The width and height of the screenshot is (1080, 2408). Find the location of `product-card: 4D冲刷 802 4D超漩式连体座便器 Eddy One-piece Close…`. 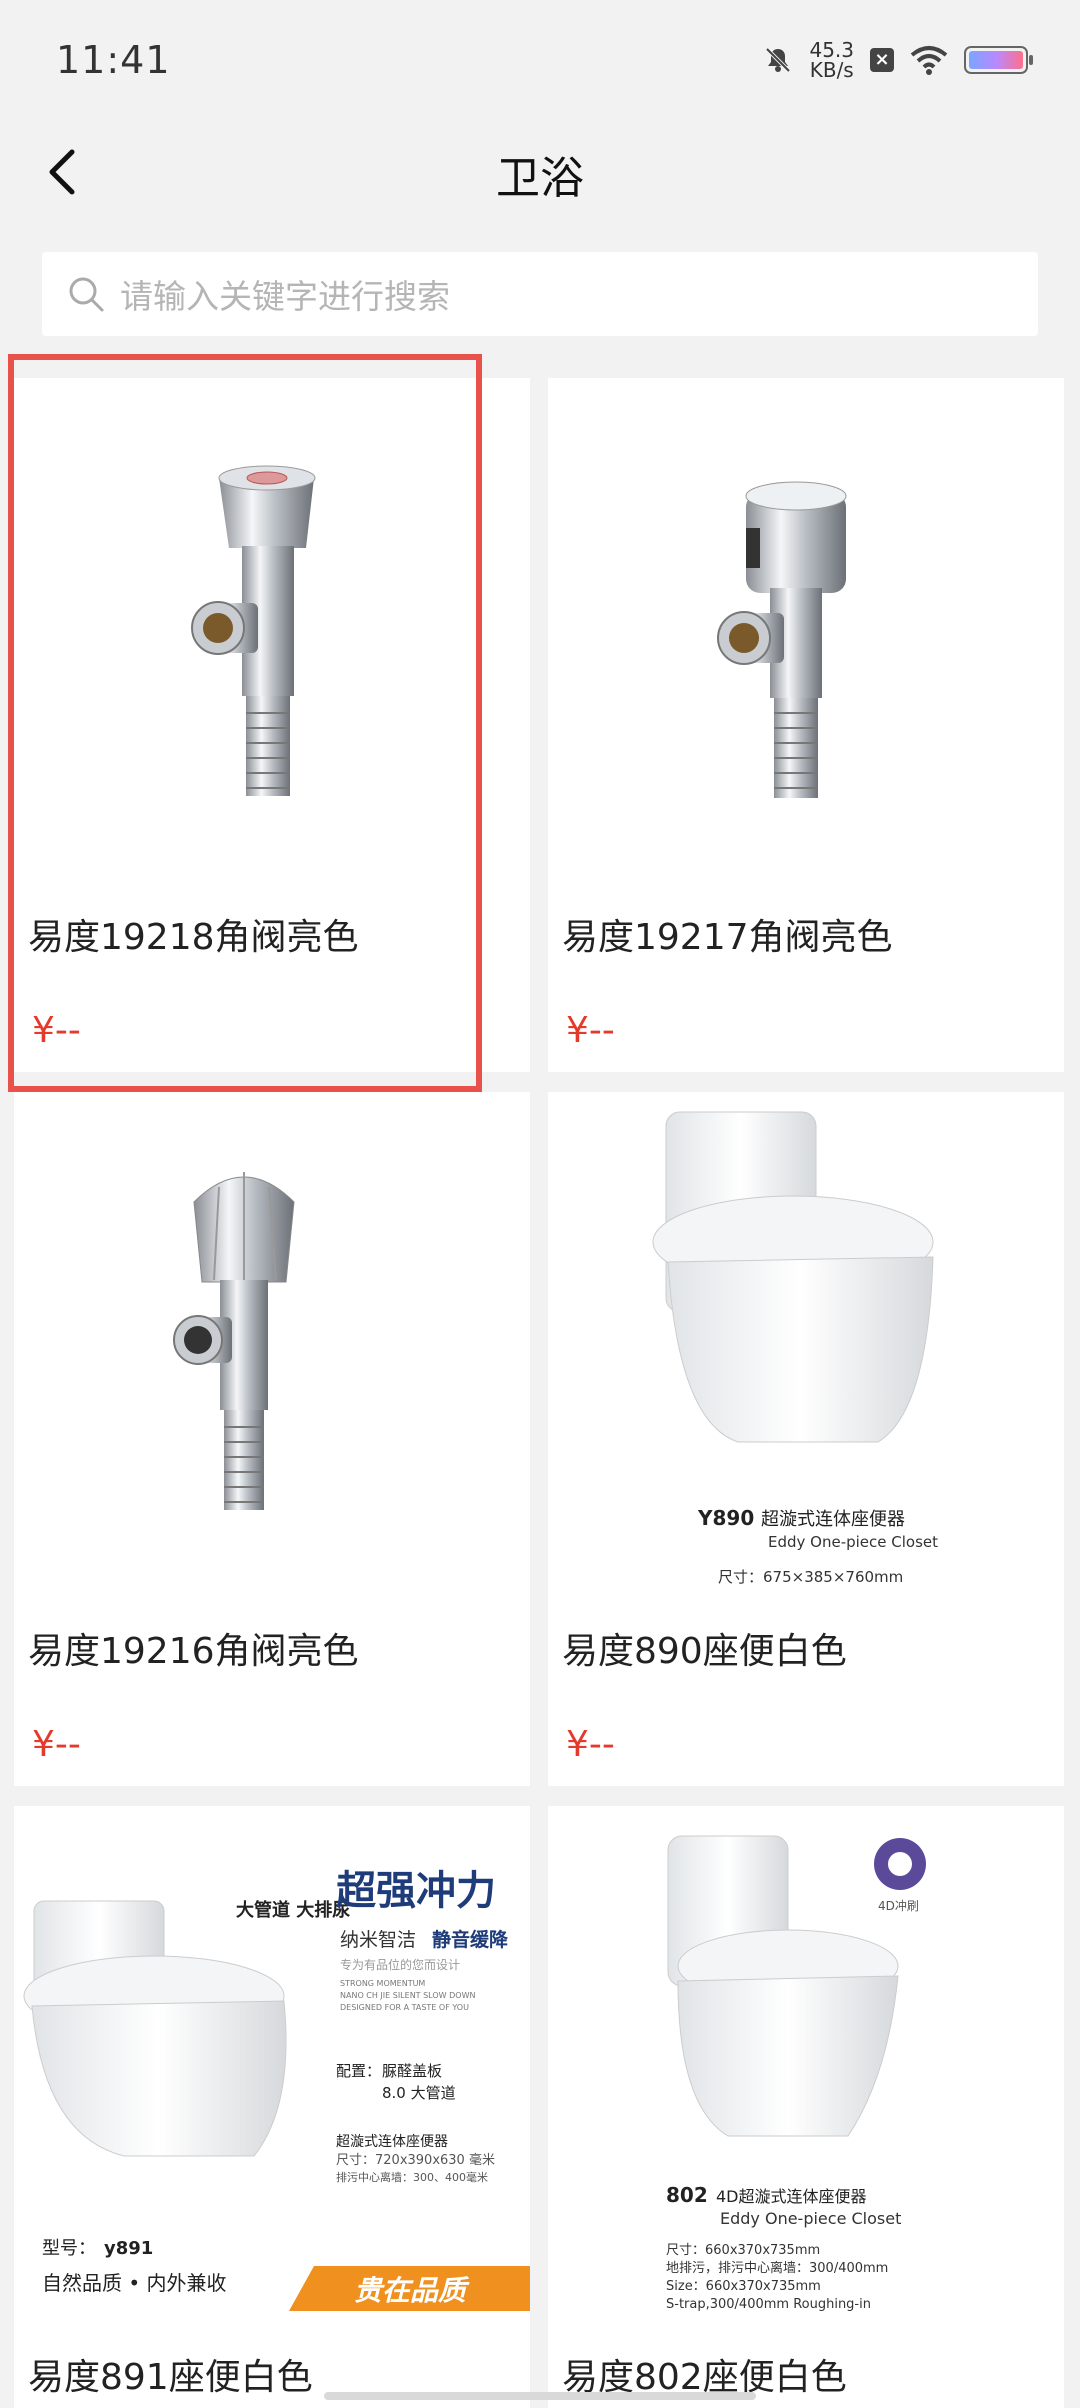

product-card: 4D冲刷 802 4D超漩式连体座便器 Eddy One-piece Close… is located at coordinates (806, 2107).